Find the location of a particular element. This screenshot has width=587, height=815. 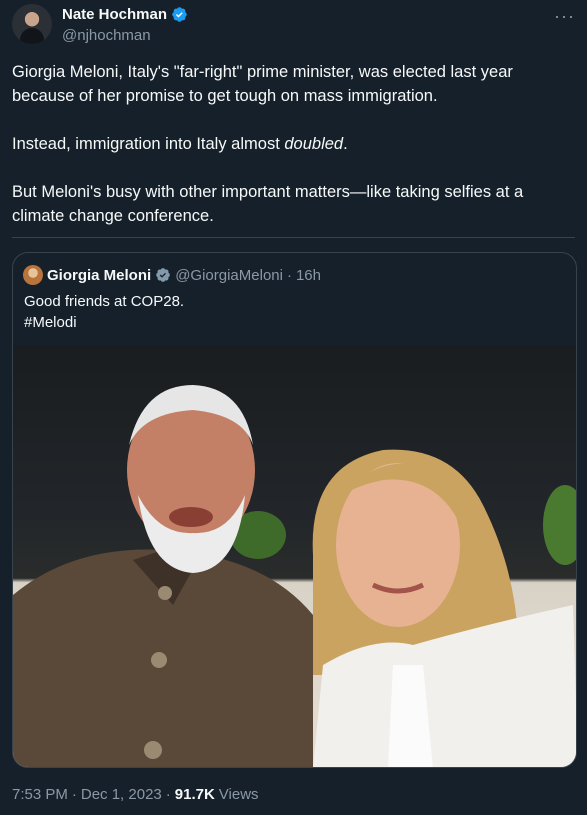

quoted-author-handle: @GiorgiaMeloni is located at coordinates (229, 275).